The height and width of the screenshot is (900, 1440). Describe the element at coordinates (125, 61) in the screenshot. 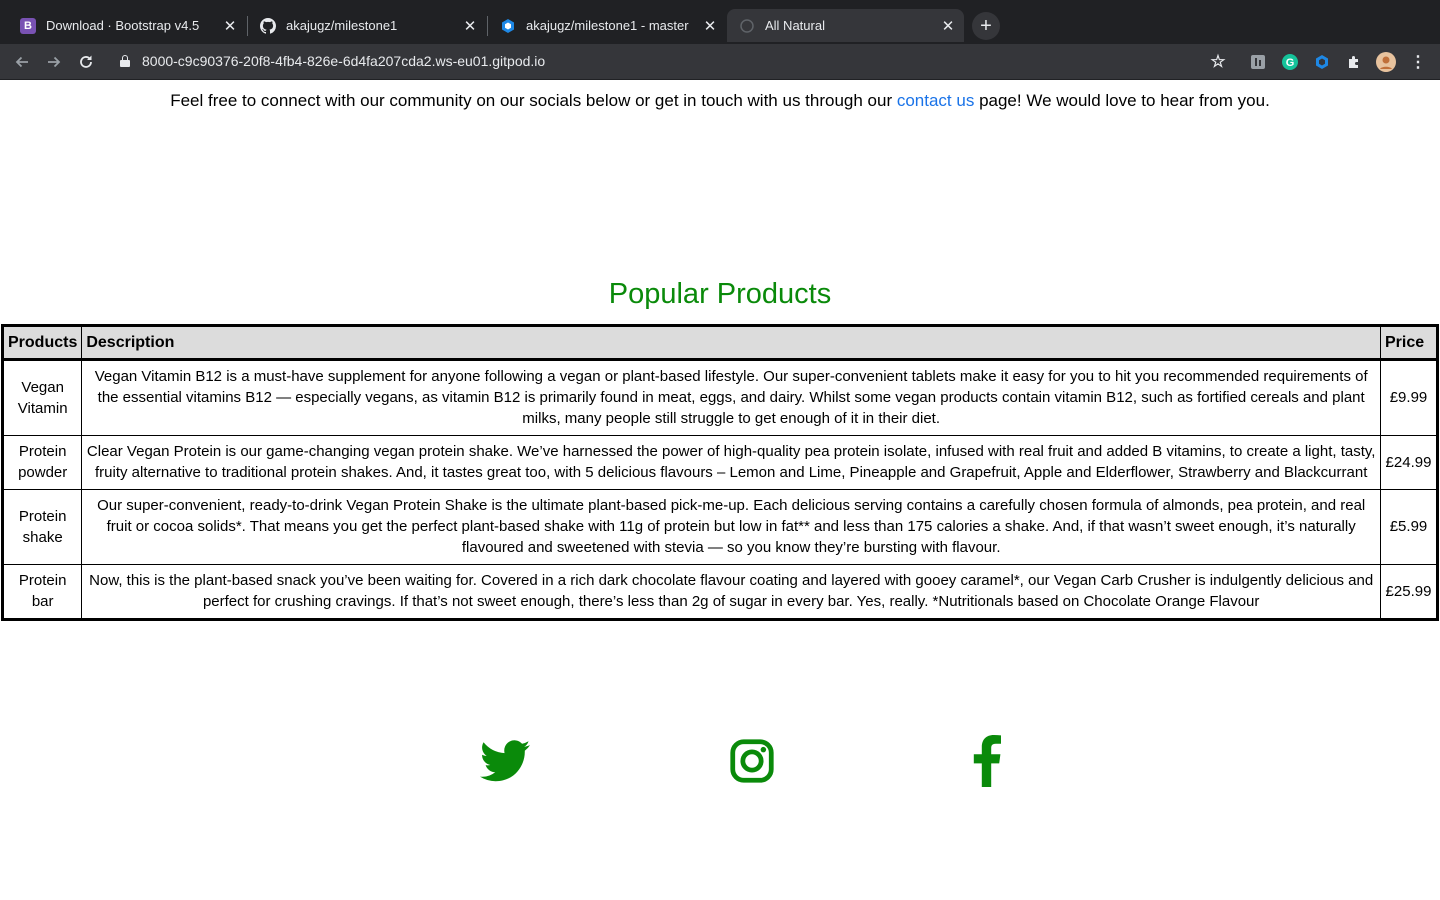

I see `lock-icon` at that location.